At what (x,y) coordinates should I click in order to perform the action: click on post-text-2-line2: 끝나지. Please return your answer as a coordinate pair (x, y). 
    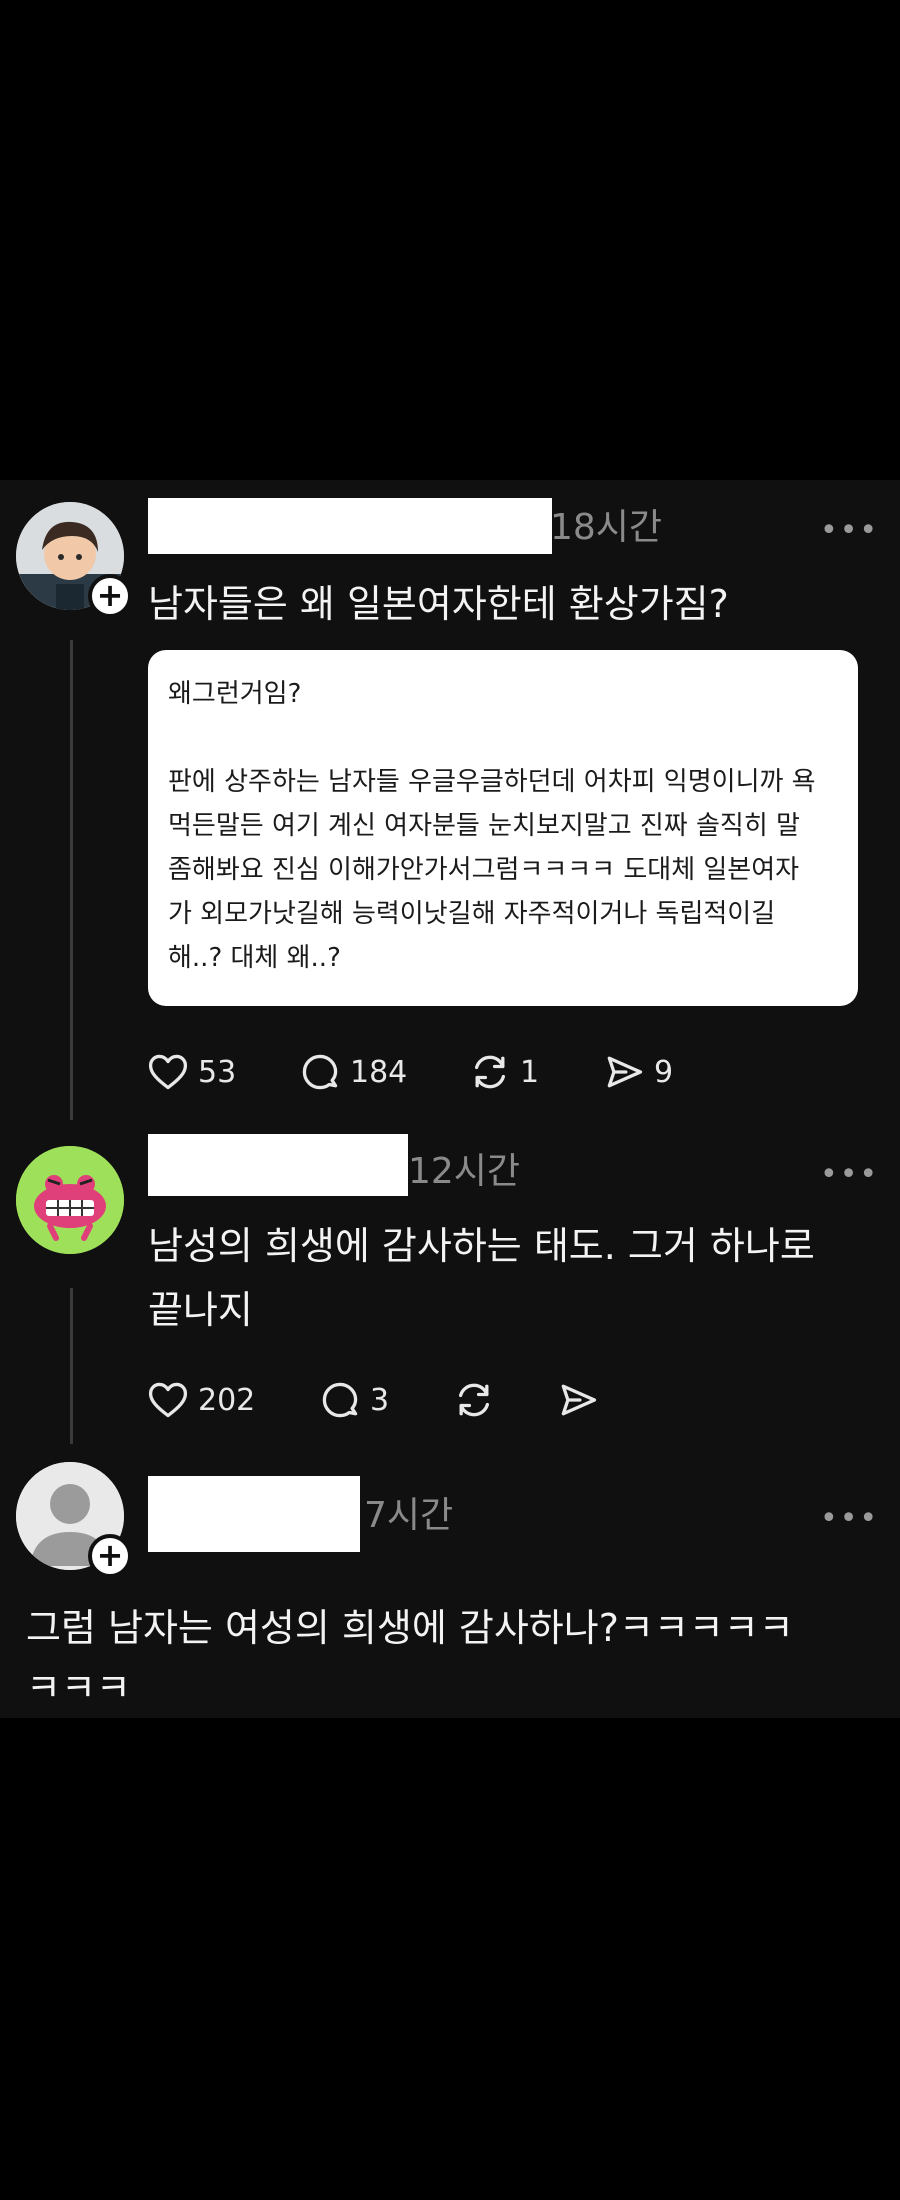
    Looking at the image, I should click on (200, 1310).